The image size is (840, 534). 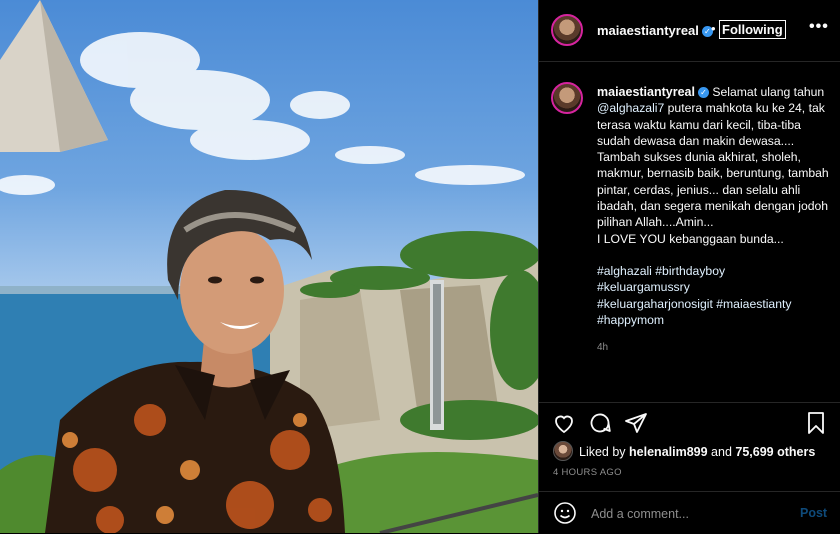 I want to click on likes-count: 75,699 others, so click(x=775, y=452).